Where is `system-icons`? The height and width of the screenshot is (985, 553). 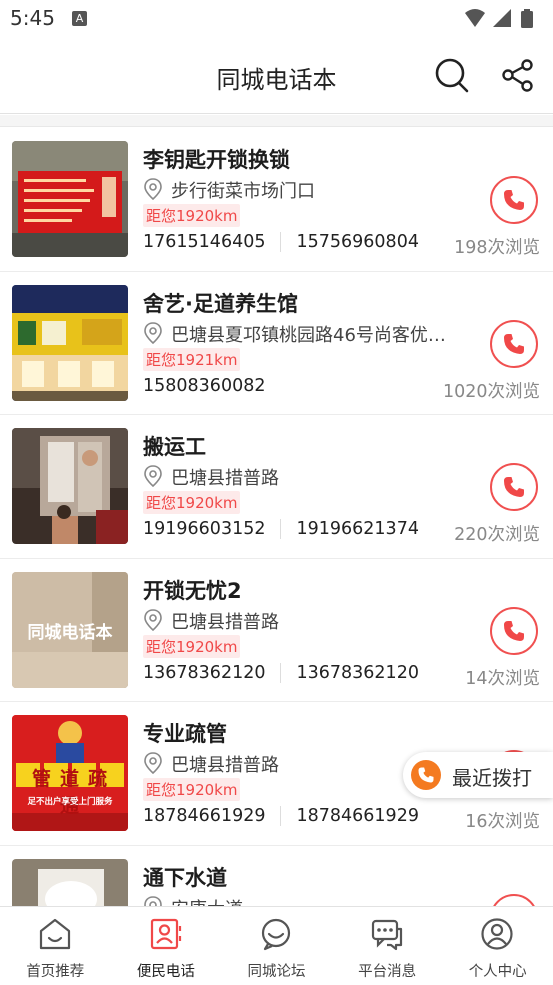 system-icons is located at coordinates (503, 21).